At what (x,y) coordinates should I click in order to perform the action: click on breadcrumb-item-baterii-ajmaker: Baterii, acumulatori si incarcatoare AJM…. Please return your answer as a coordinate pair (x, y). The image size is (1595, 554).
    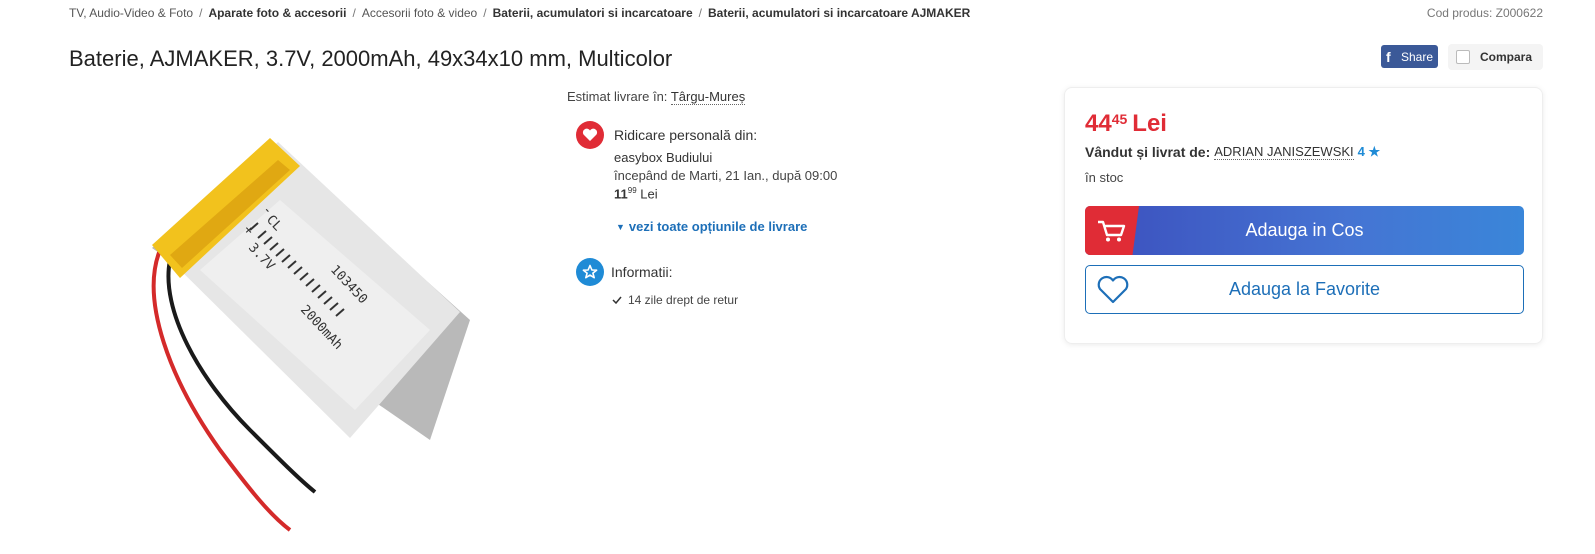
    Looking at the image, I should click on (839, 13).